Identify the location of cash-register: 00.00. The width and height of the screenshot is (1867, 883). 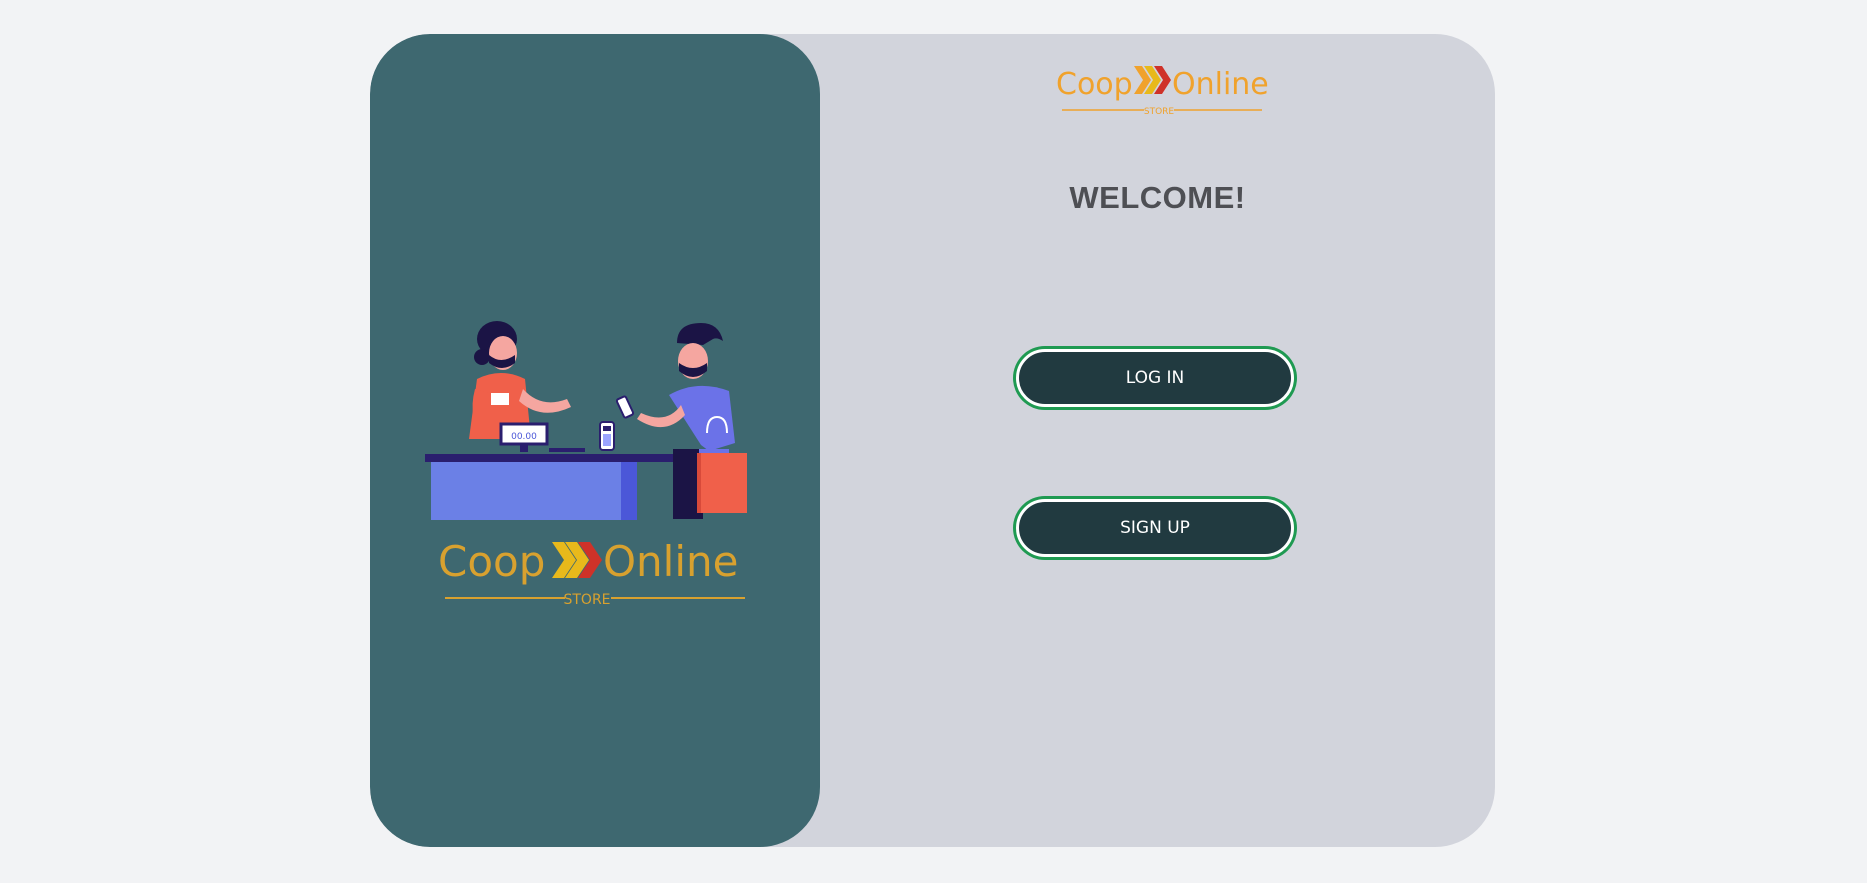
(557, 436).